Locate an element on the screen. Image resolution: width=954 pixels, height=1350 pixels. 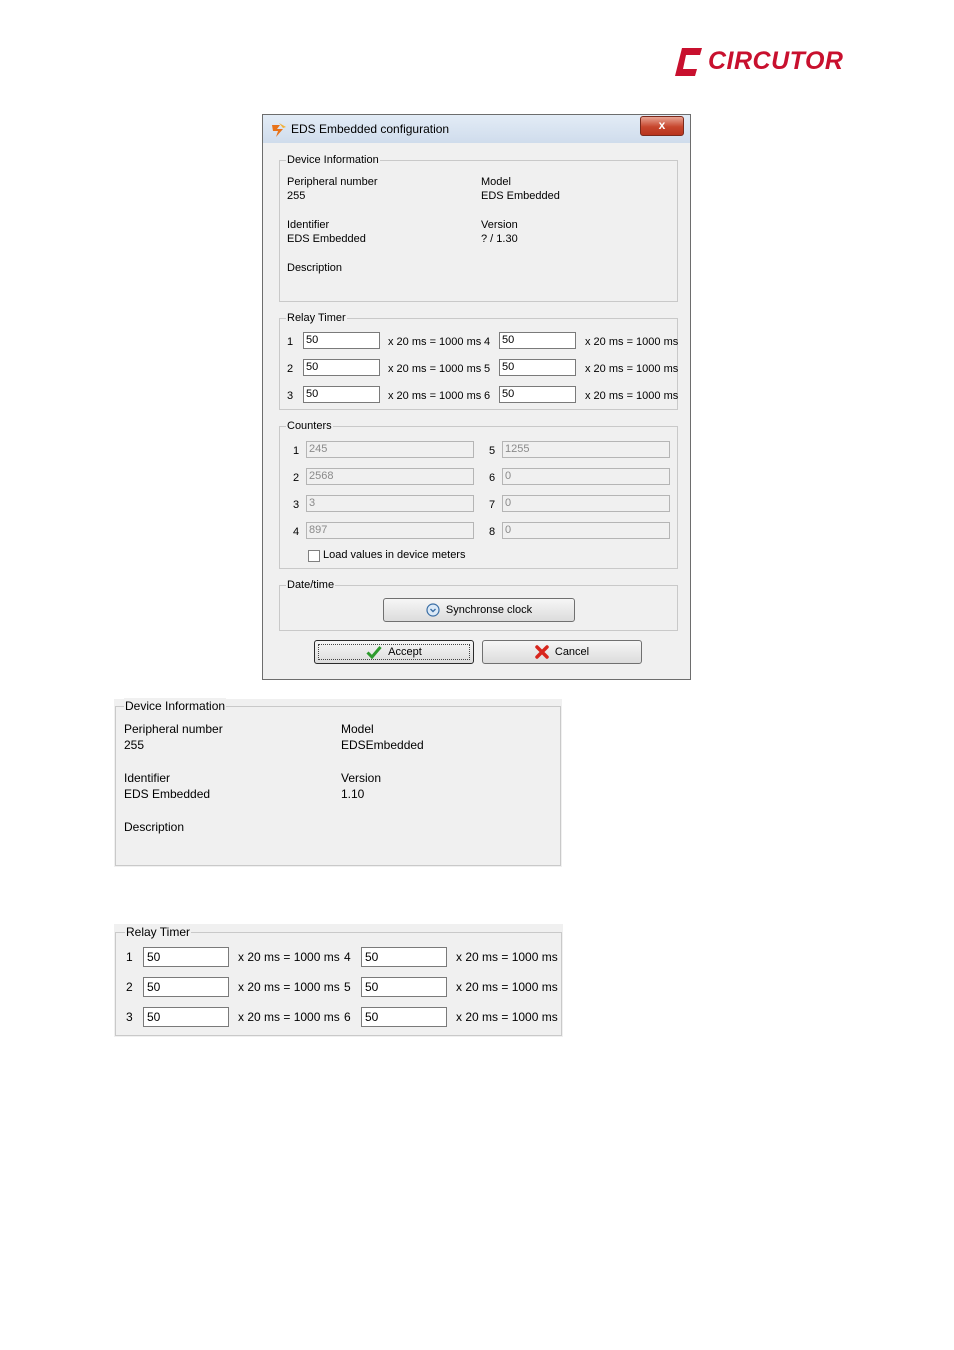
zoom-relay-2-input: 50 is located at coordinates (186, 987).